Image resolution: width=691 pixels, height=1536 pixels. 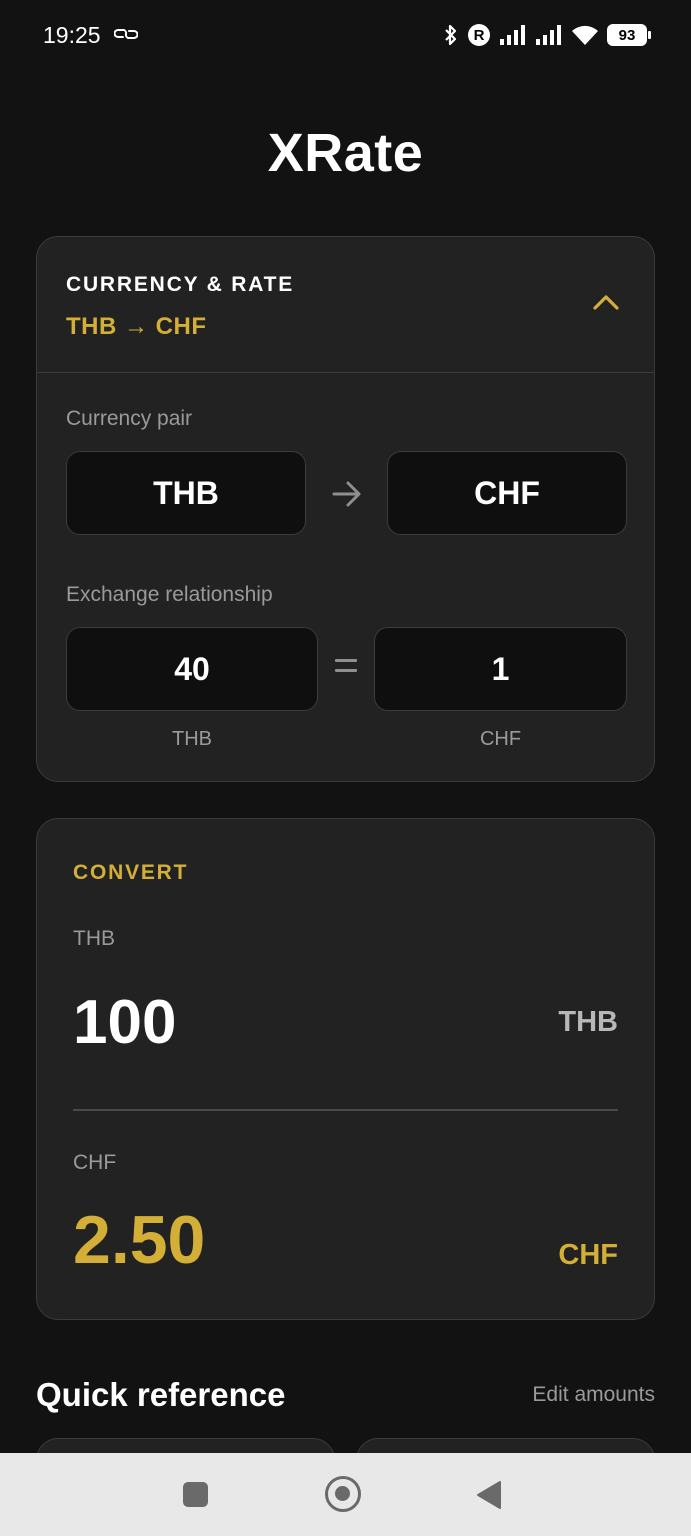 What do you see at coordinates (588, 1255) in the screenshot?
I see `output-unit-label: CHF` at bounding box center [588, 1255].